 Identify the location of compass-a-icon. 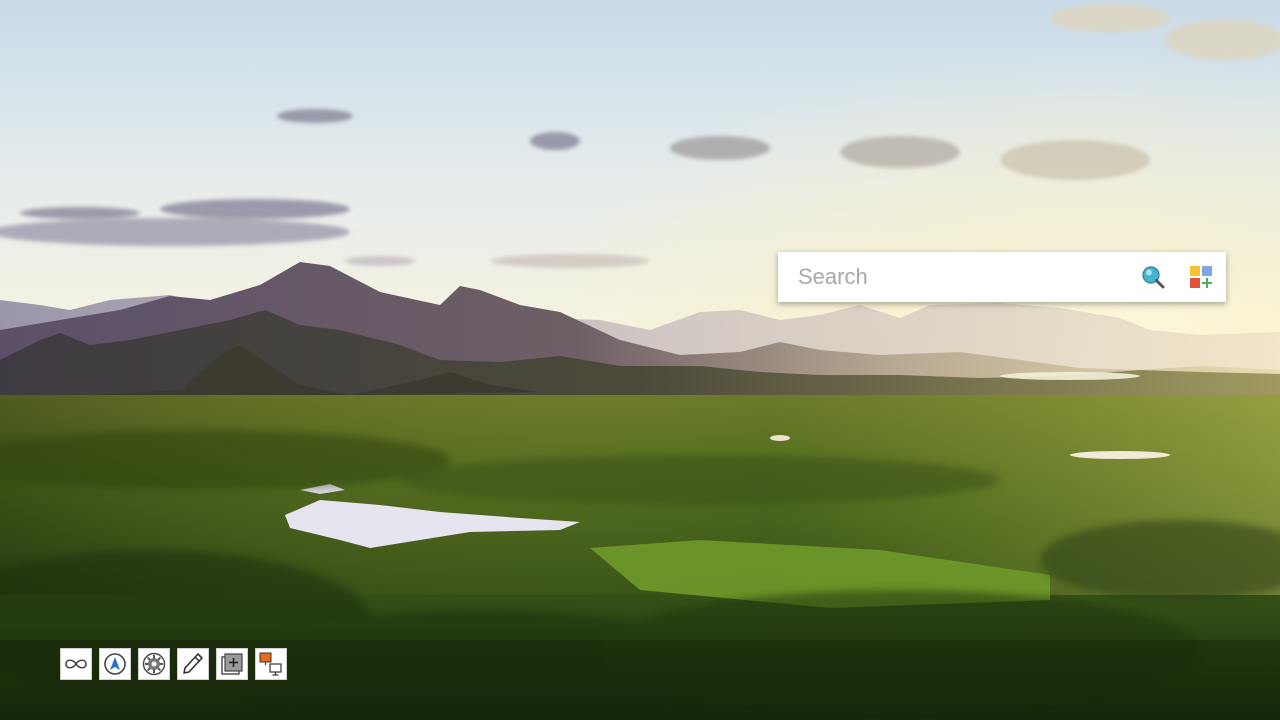
(115, 664).